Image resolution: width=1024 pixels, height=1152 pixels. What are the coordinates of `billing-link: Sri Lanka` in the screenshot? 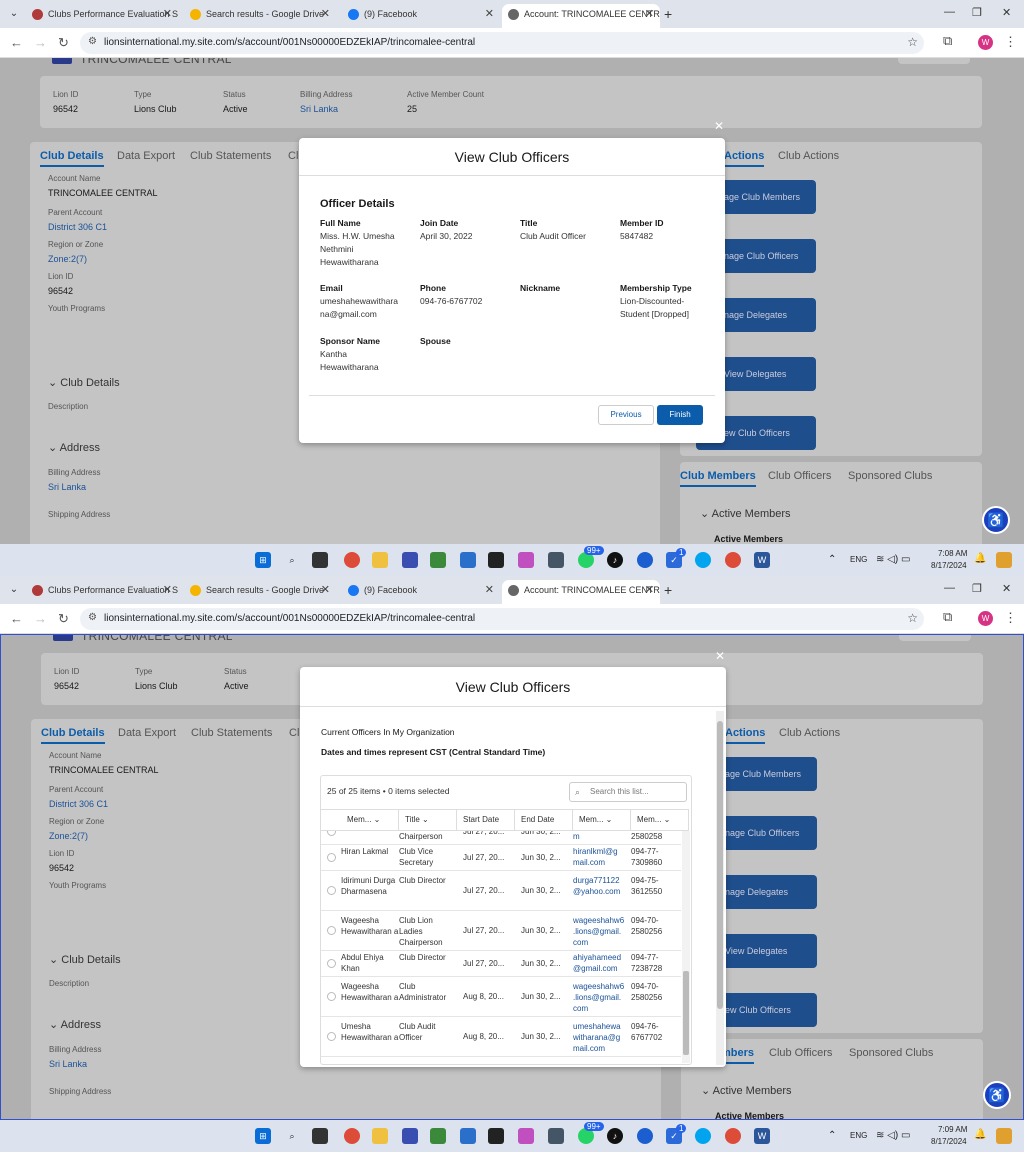 It's located at (319, 109).